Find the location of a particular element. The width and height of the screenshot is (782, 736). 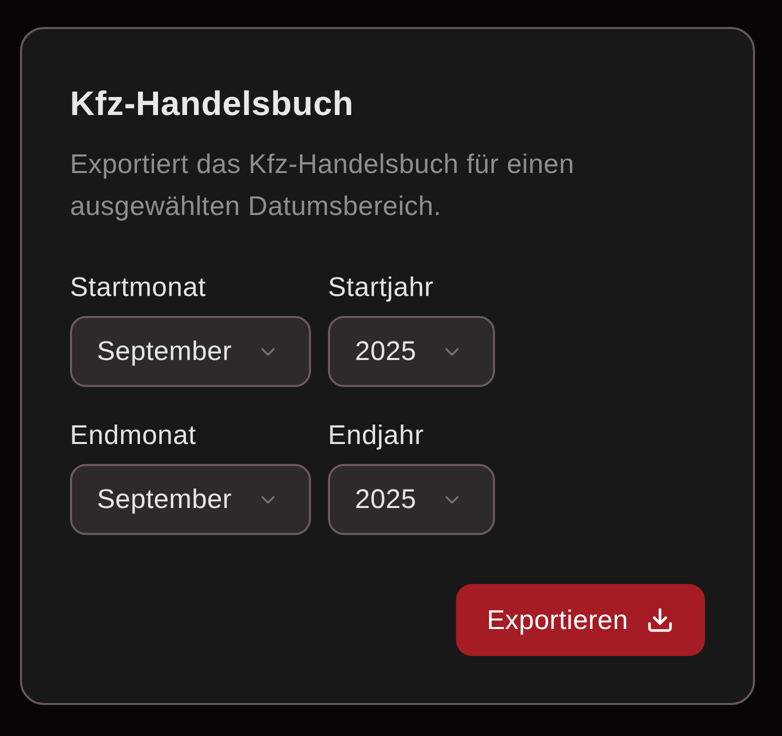

export-button: Exportieren is located at coordinates (580, 620).